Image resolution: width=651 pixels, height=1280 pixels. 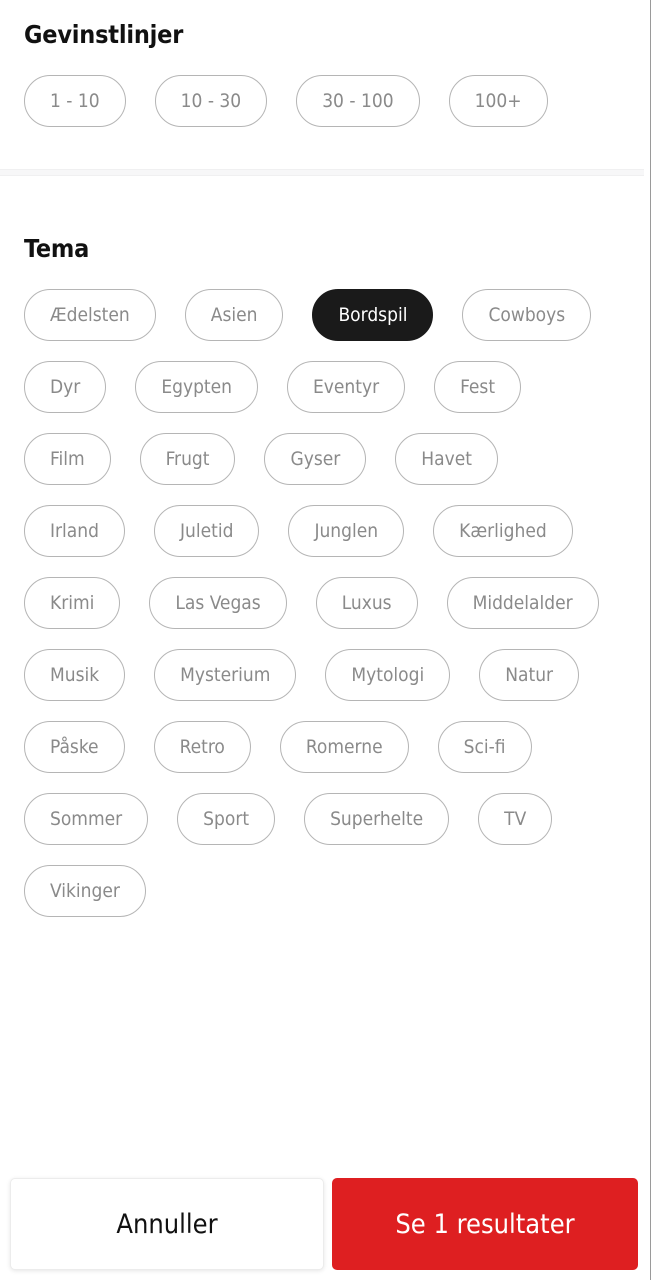 I want to click on chip-tema: Eventyr, so click(x=346, y=387).